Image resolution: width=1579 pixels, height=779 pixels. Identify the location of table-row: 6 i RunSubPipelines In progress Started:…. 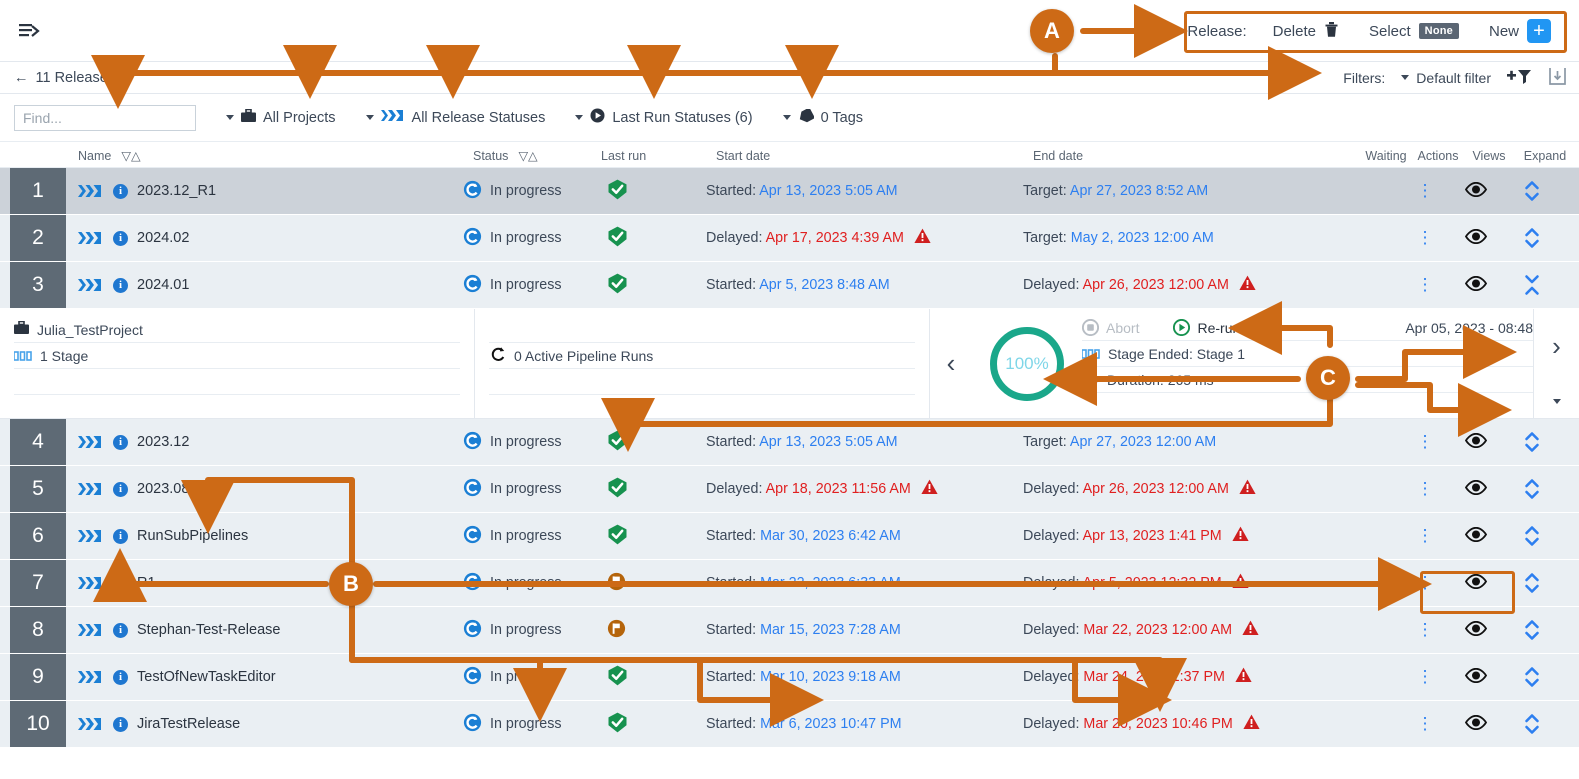
(789, 536).